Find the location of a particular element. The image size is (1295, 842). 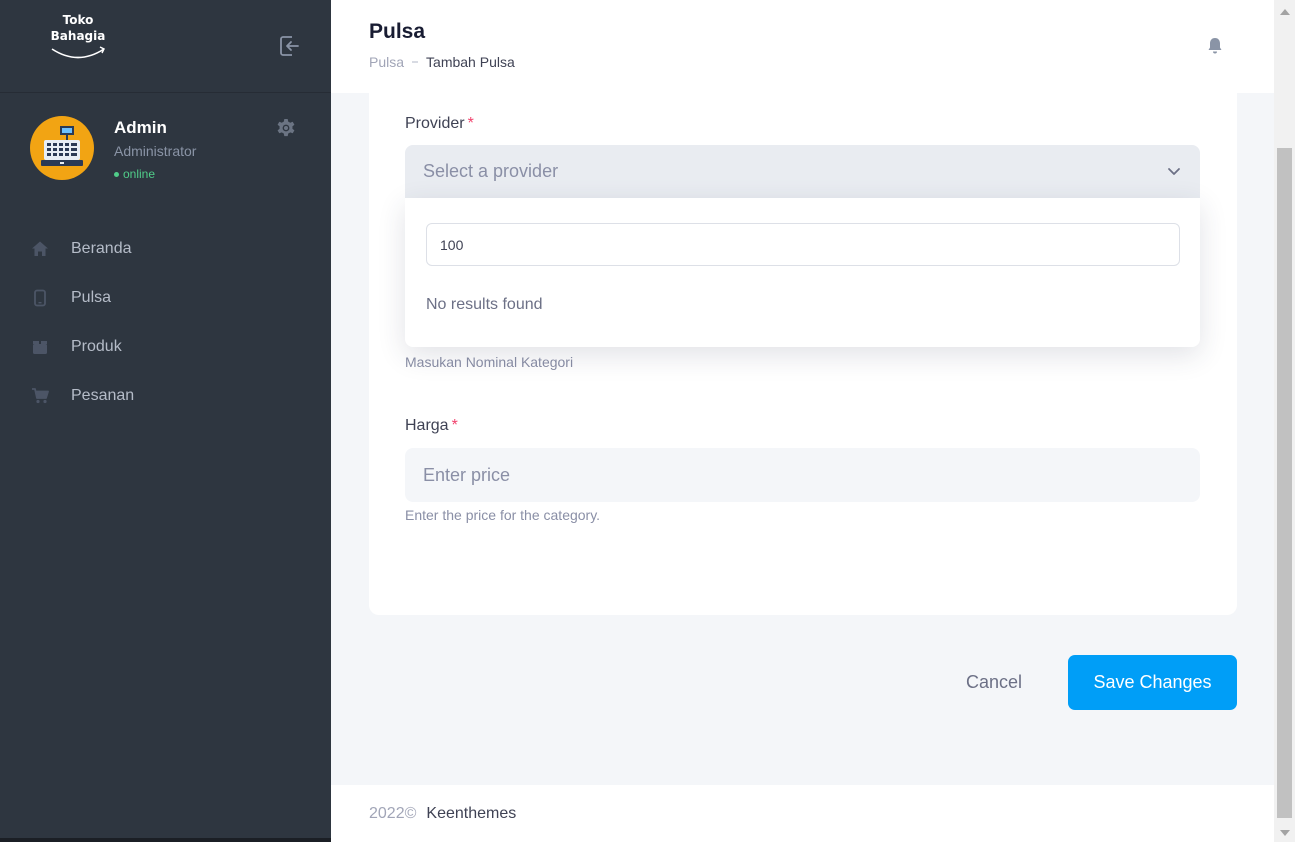

price-label-text: Harga is located at coordinates (427, 425).